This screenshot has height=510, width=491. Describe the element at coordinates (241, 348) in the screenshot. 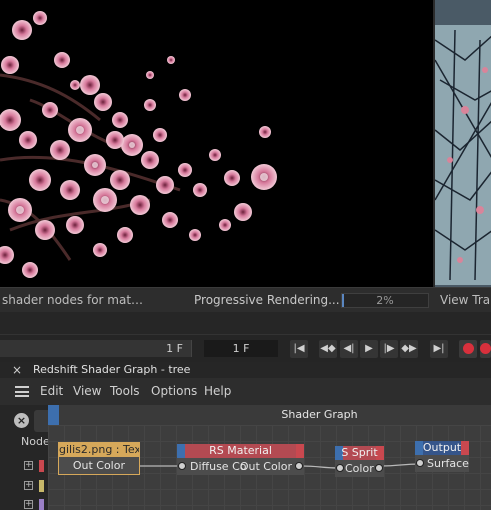

I see `current-frame-field: 1 F` at that location.